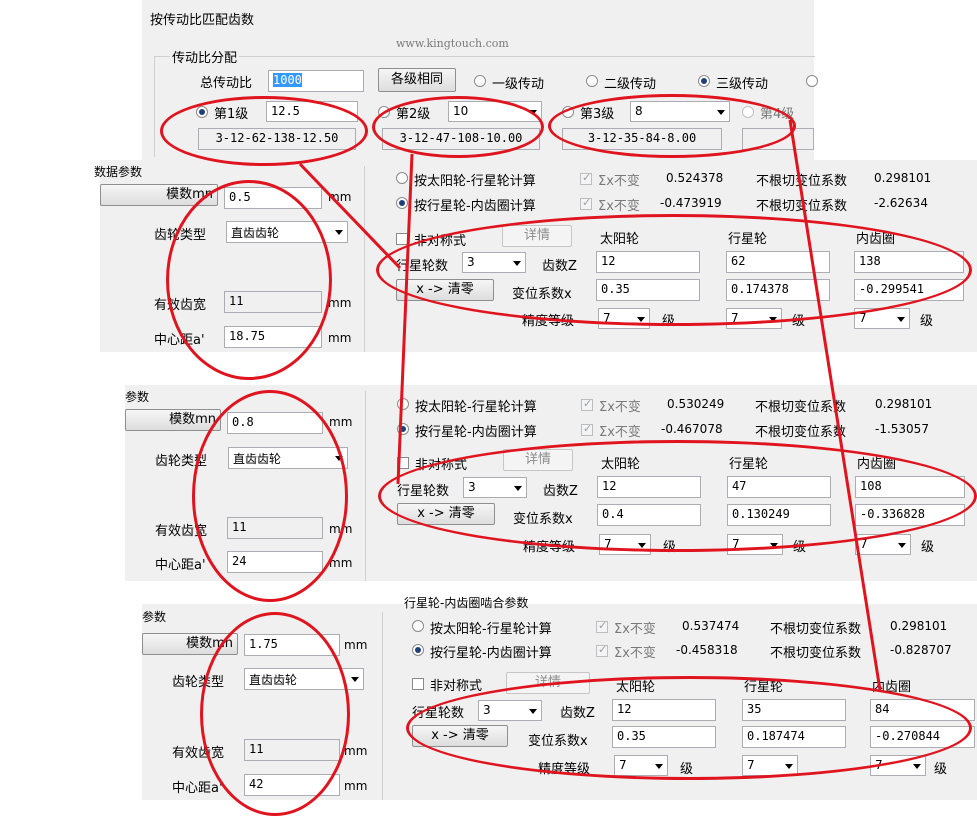 Image resolution: width=977 pixels, height=817 pixels. Describe the element at coordinates (558, 741) in the screenshot. I see `shift-label: 变位系数x` at that location.